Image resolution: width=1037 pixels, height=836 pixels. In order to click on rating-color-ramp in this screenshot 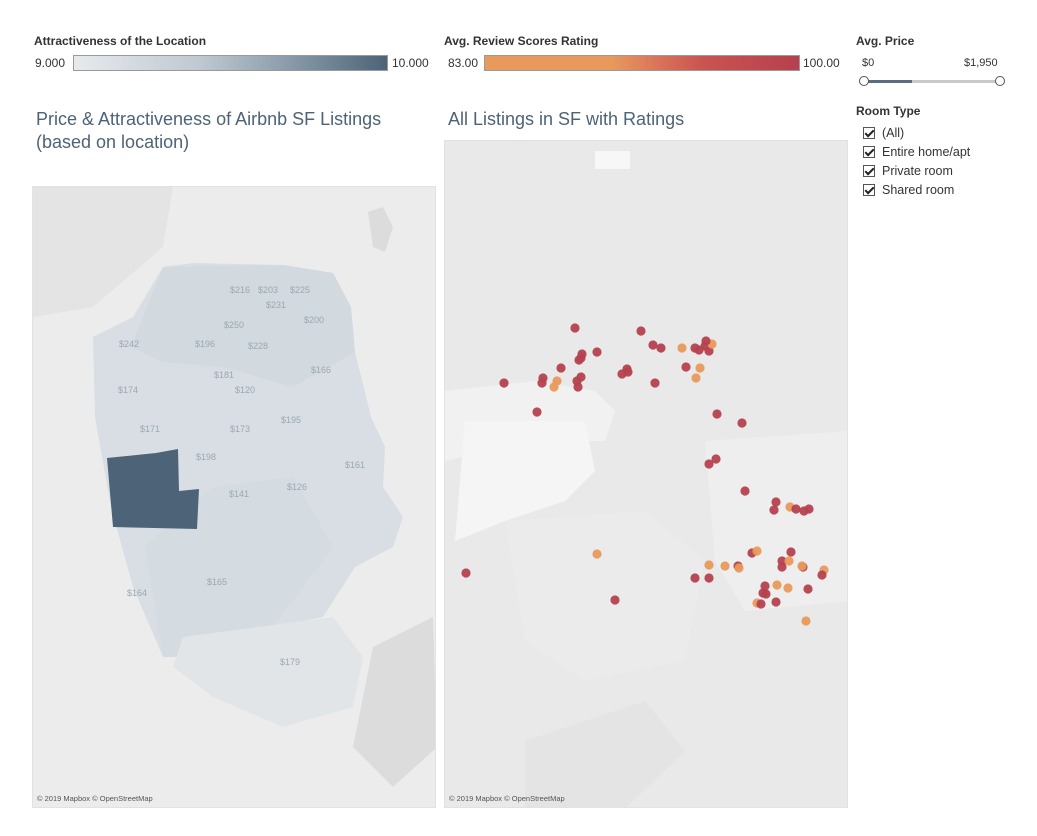, I will do `click(642, 63)`.